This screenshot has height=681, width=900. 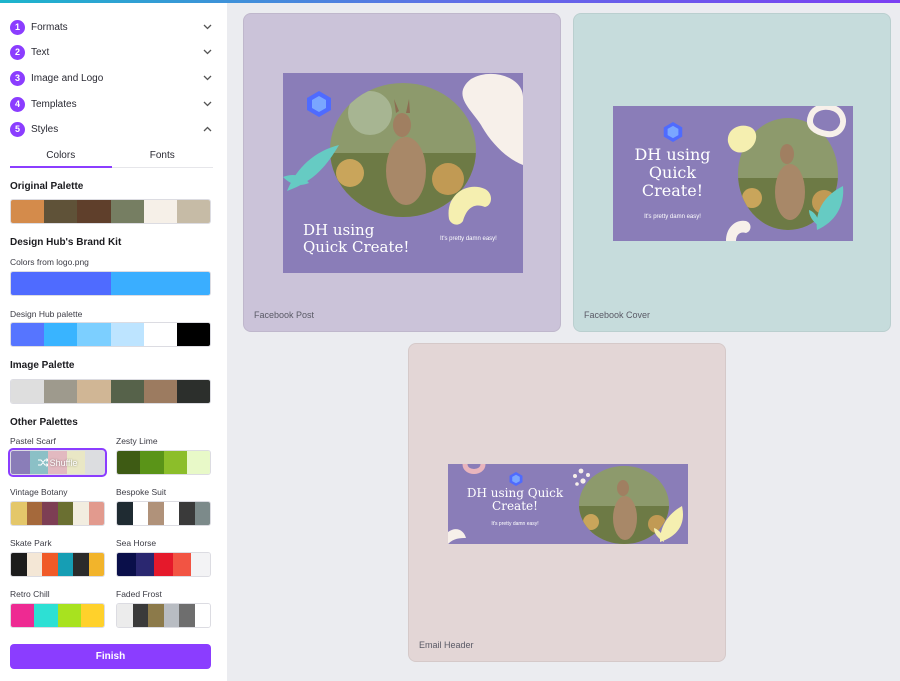 What do you see at coordinates (17, 27) in the screenshot?
I see `step-number: 1` at bounding box center [17, 27].